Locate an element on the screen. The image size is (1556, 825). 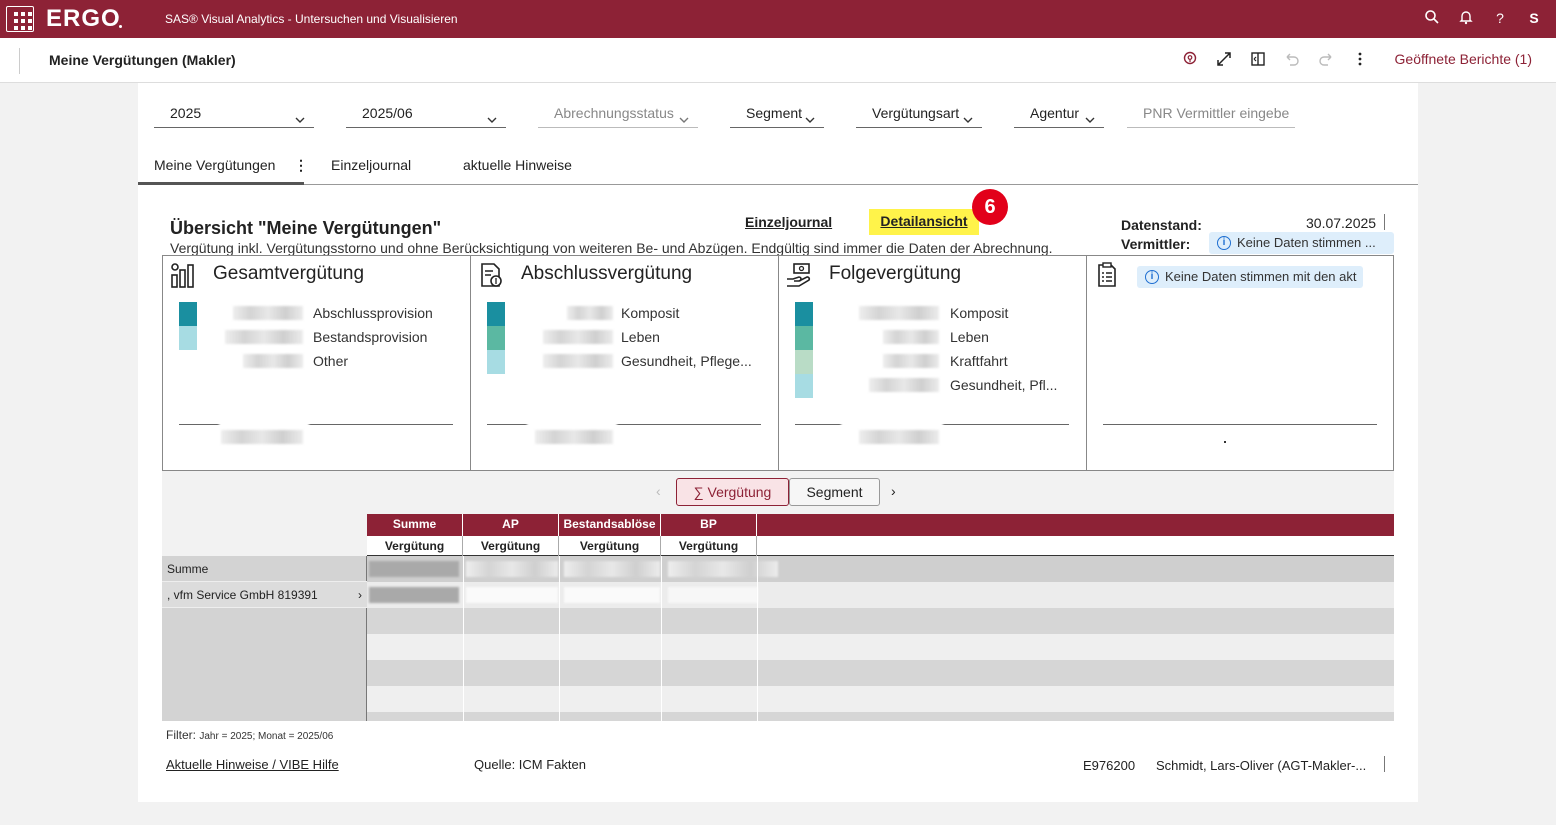
top-icon-group: ? S is located at coordinates (1483, 18).